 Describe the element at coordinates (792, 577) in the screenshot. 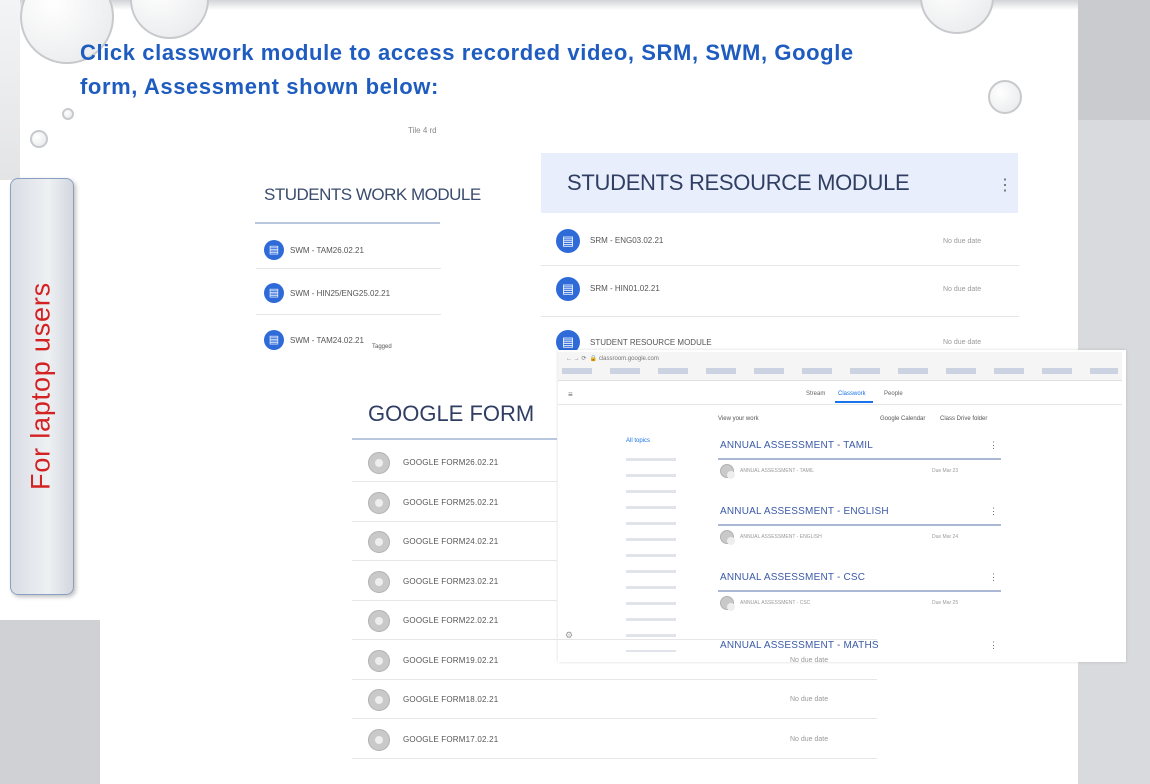

I see `assessment-title: ANNUAL ASSESSMENT - CSC` at that location.